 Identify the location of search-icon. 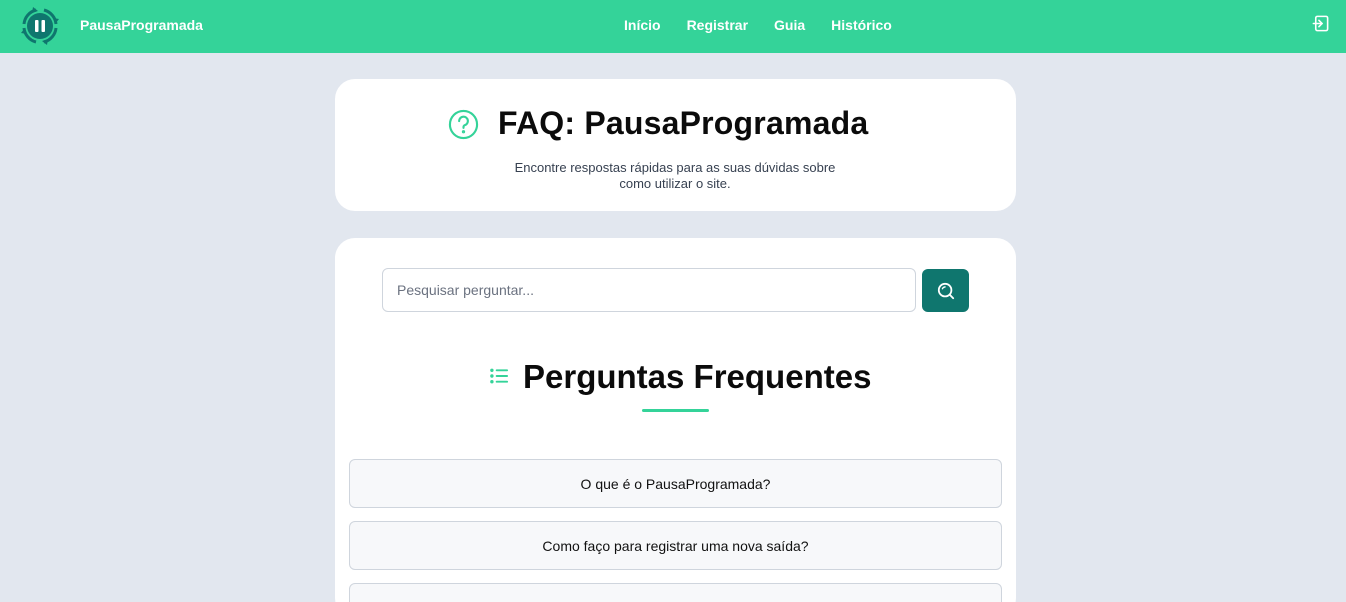
(945, 290).